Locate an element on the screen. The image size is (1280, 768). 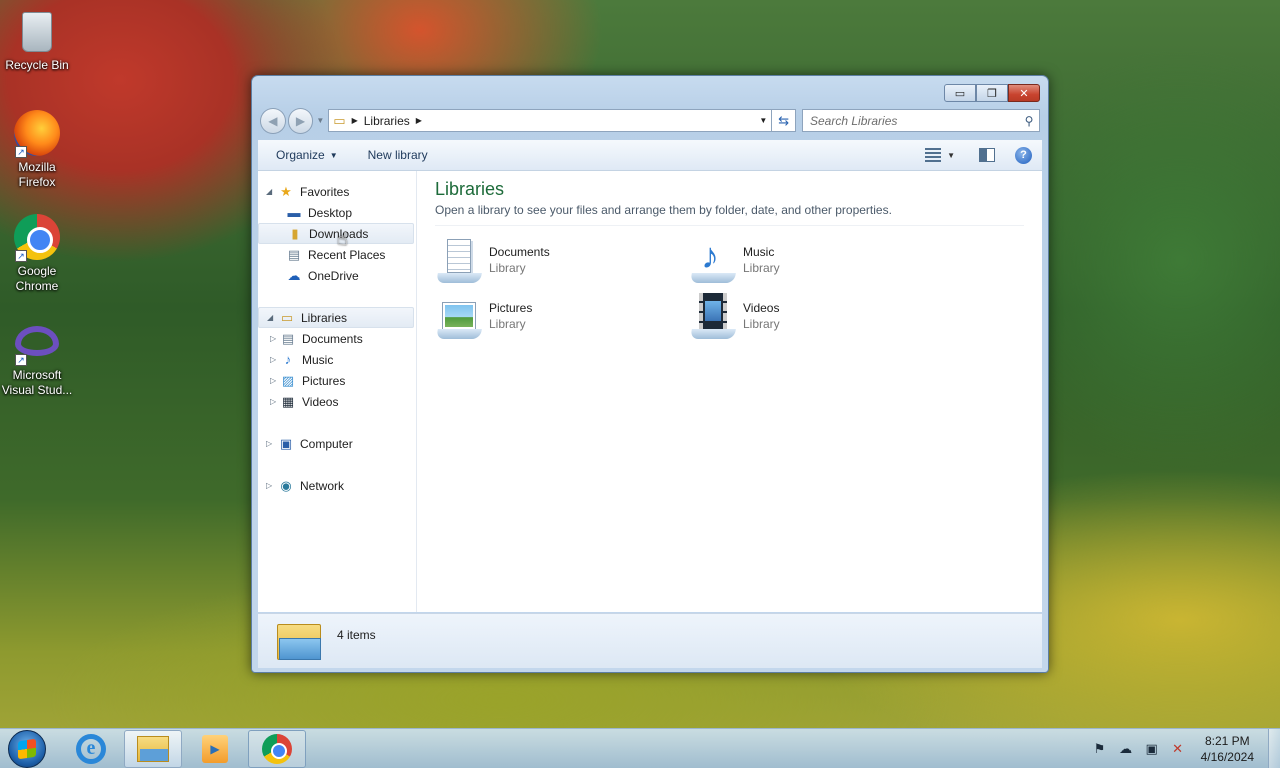
forward-arrow-icon: ▶ is located at coordinates (300, 120).